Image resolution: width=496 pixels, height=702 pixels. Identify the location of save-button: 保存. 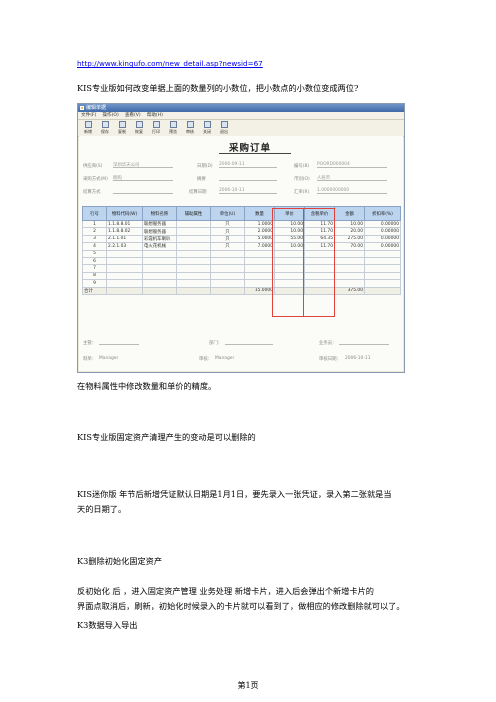
(105, 128).